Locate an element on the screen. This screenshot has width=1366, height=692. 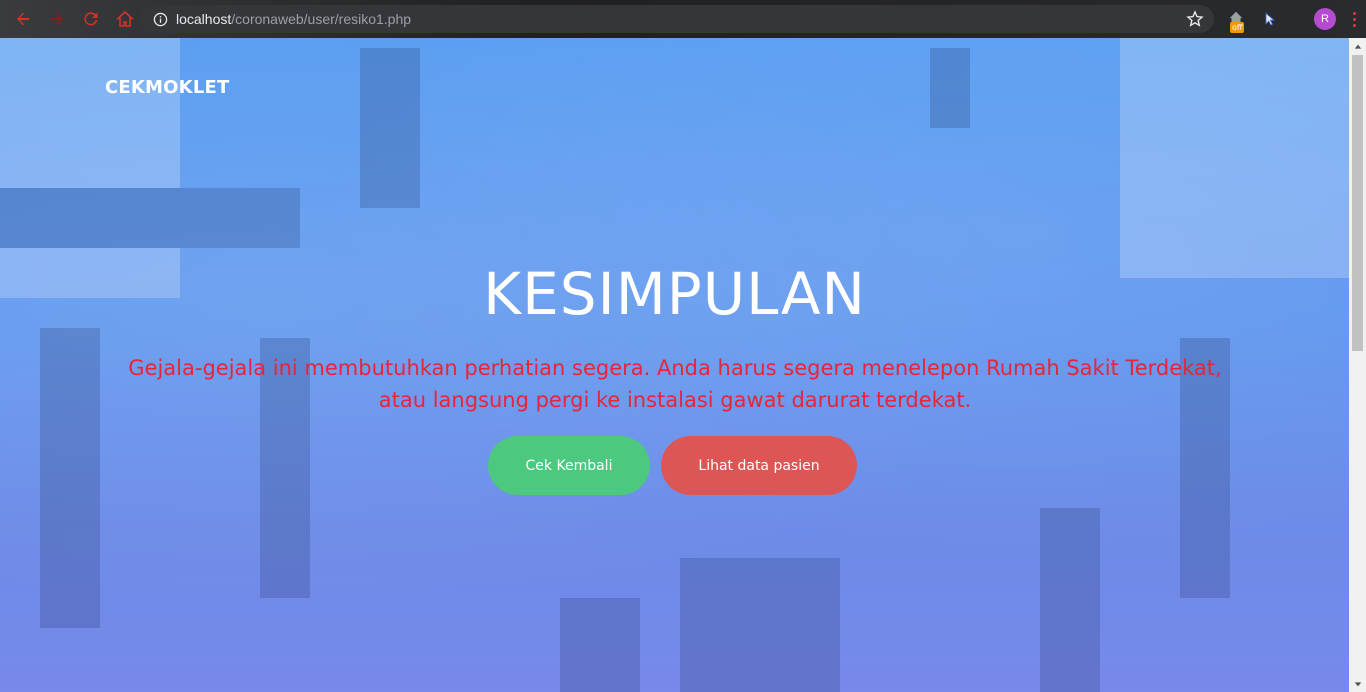
scroll-up-icon is located at coordinates (1357, 46).